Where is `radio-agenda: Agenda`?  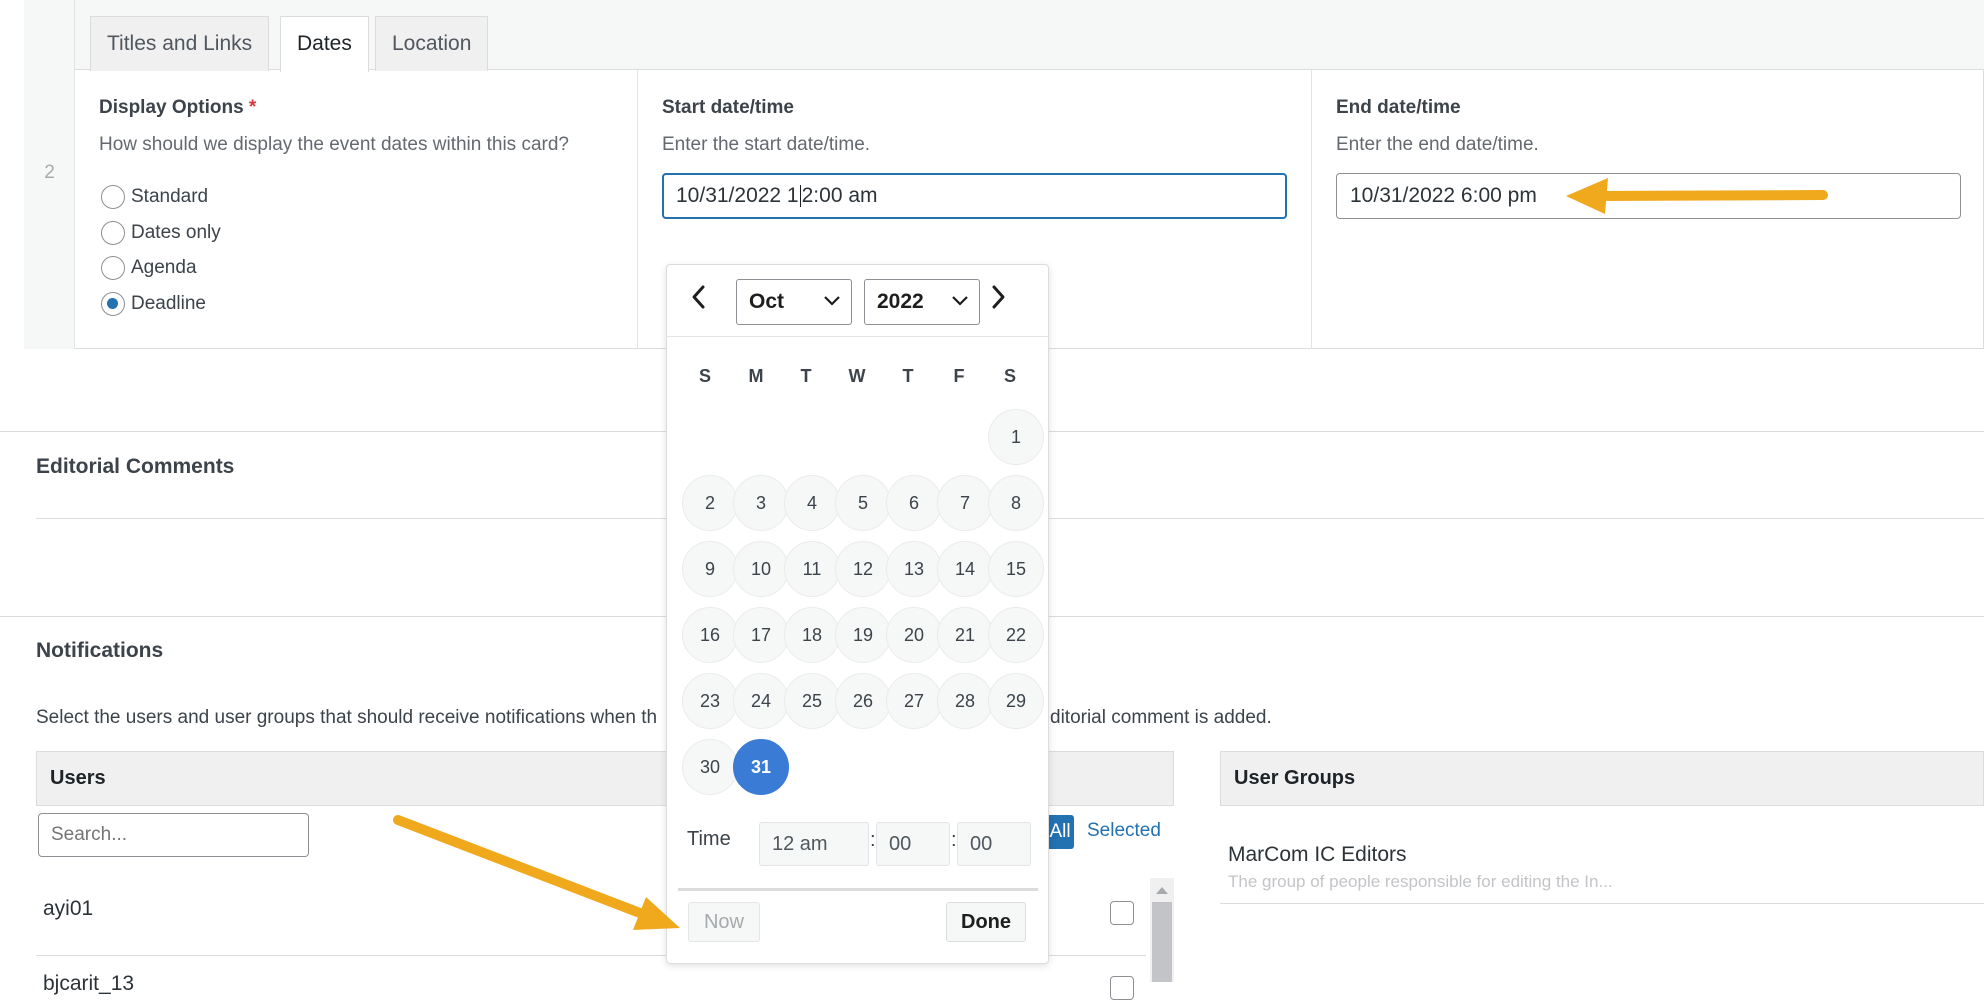
radio-agenda: Agenda is located at coordinates (149, 268).